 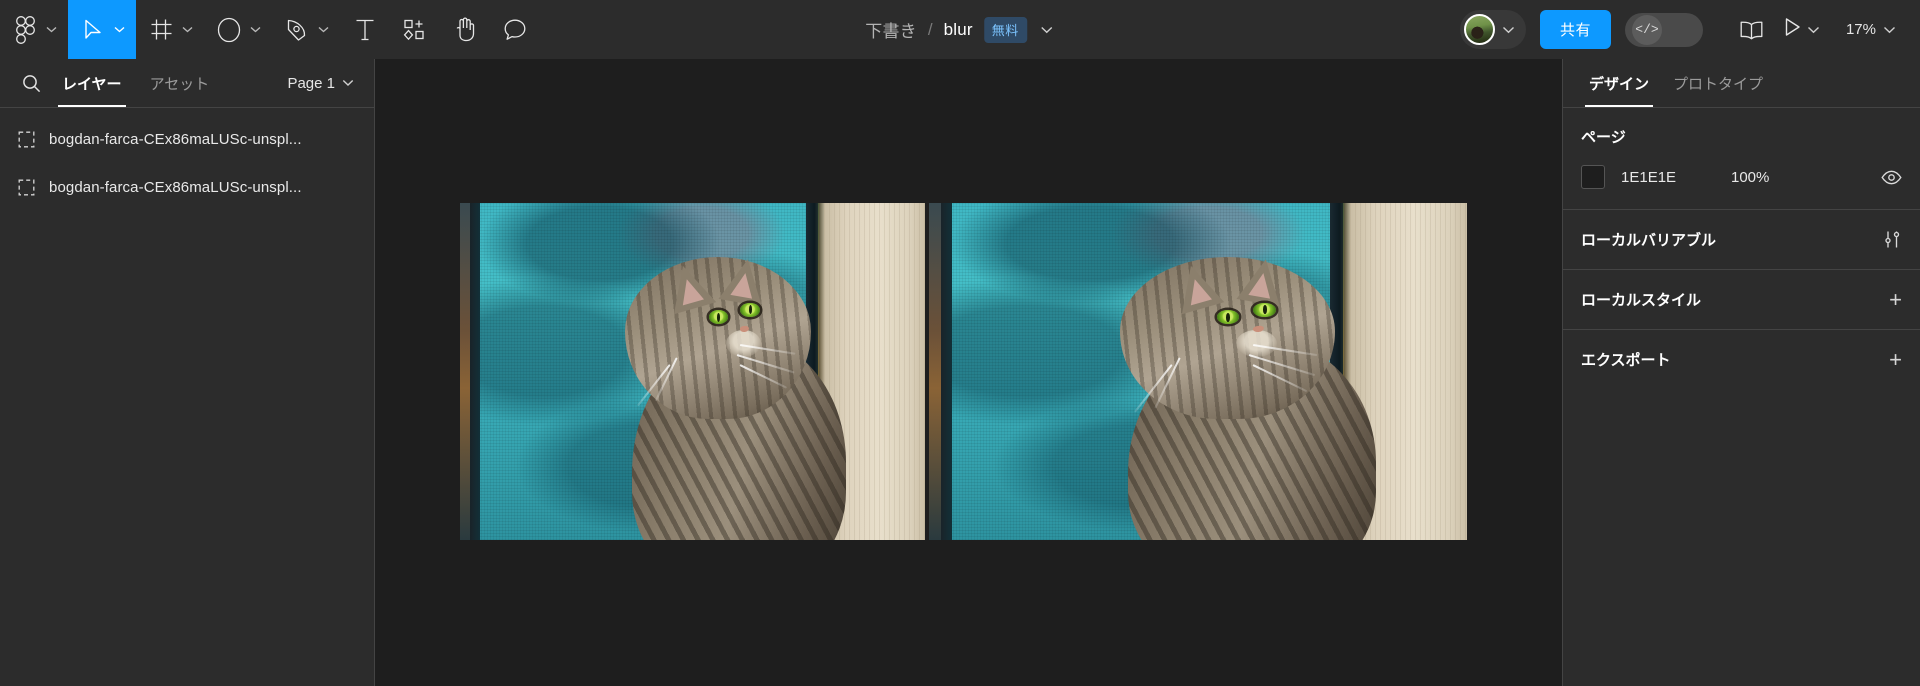 I want to click on page-selector: Page 1, so click(x=323, y=83).